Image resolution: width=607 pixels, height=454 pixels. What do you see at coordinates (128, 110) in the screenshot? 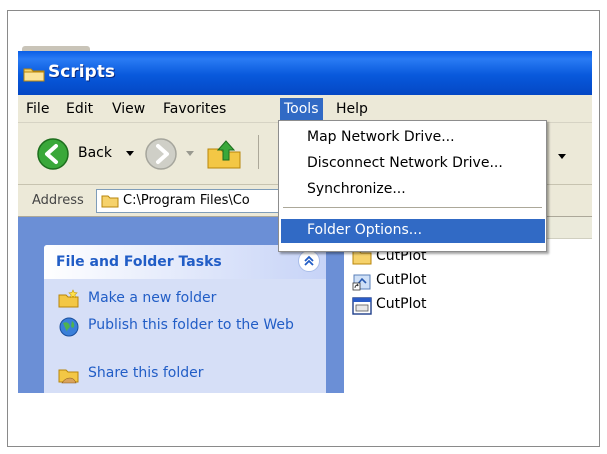
I see `menu-view: View` at bounding box center [128, 110].